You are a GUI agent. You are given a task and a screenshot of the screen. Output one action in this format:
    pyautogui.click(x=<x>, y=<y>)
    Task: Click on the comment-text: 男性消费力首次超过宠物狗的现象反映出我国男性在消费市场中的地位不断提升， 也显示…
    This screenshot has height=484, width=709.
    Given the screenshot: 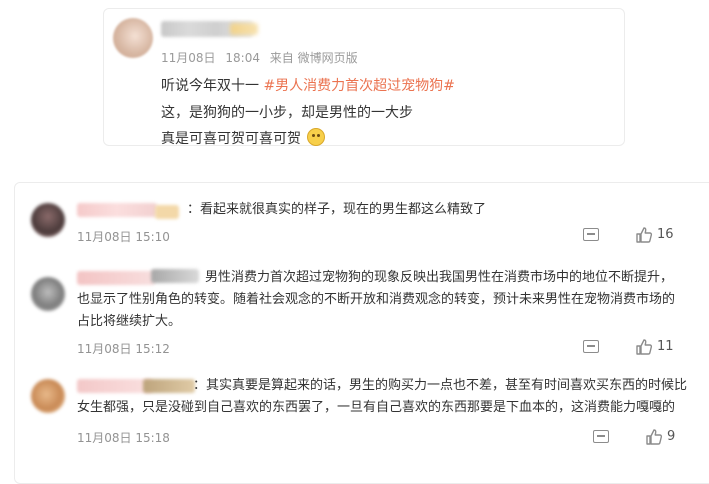 What is the action you would take?
    pyautogui.click(x=393, y=300)
    